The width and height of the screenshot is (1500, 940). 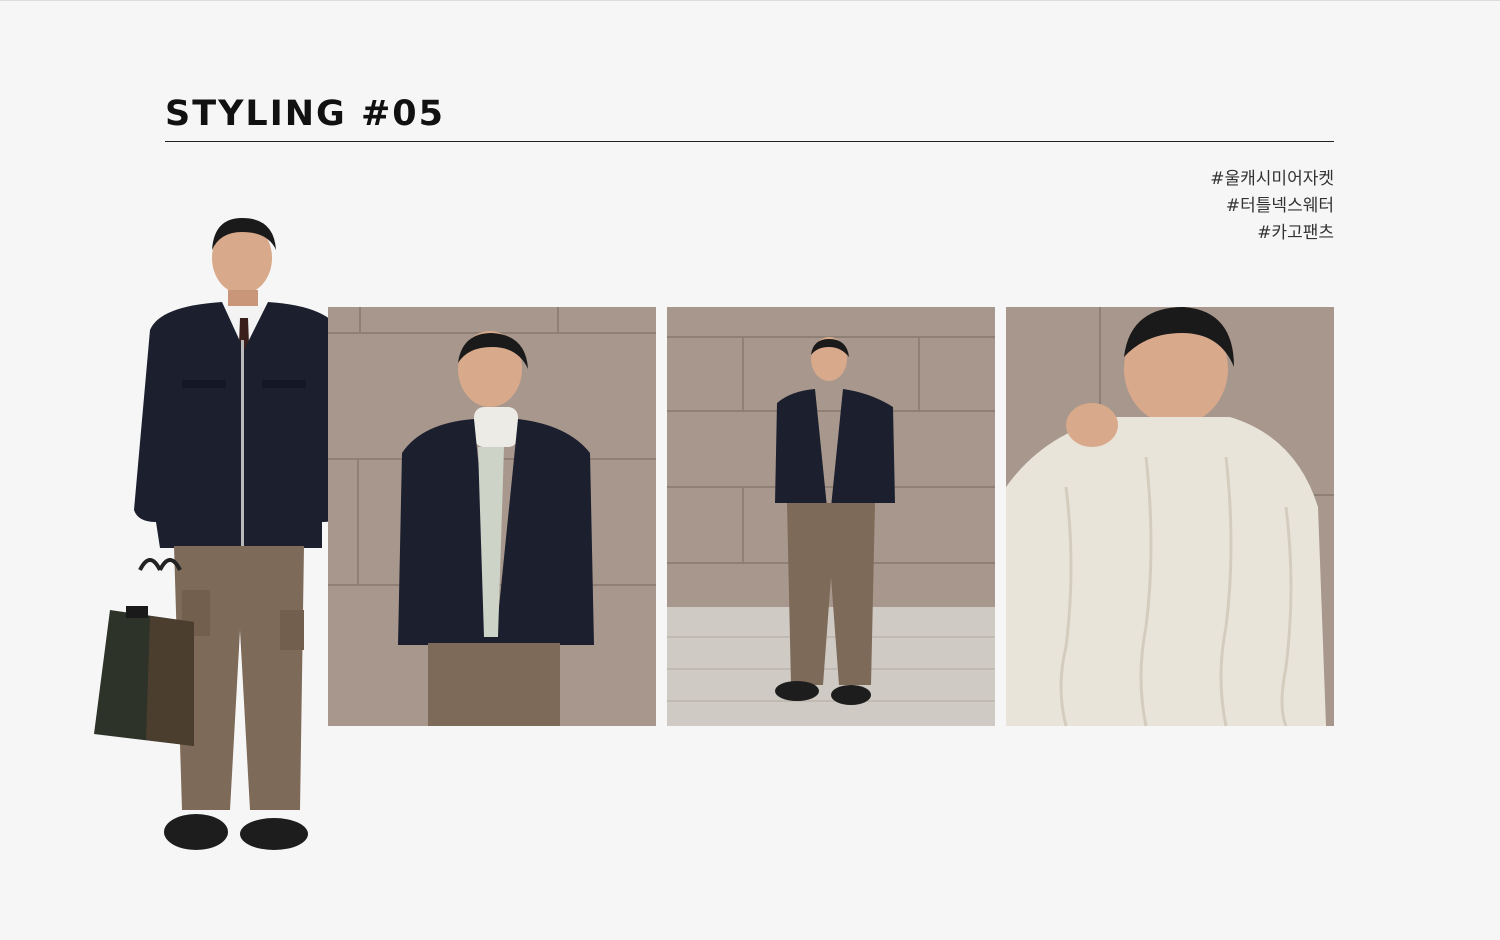 I want to click on hashtag-sweater: #터틀넥스웨터, so click(x=1279, y=206).